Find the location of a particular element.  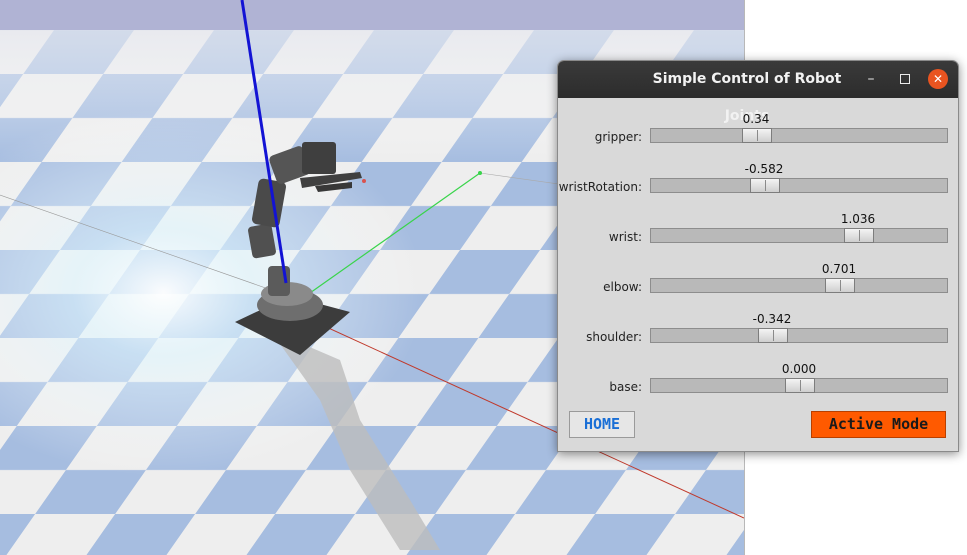

maximize-button is located at coordinates (905, 79).